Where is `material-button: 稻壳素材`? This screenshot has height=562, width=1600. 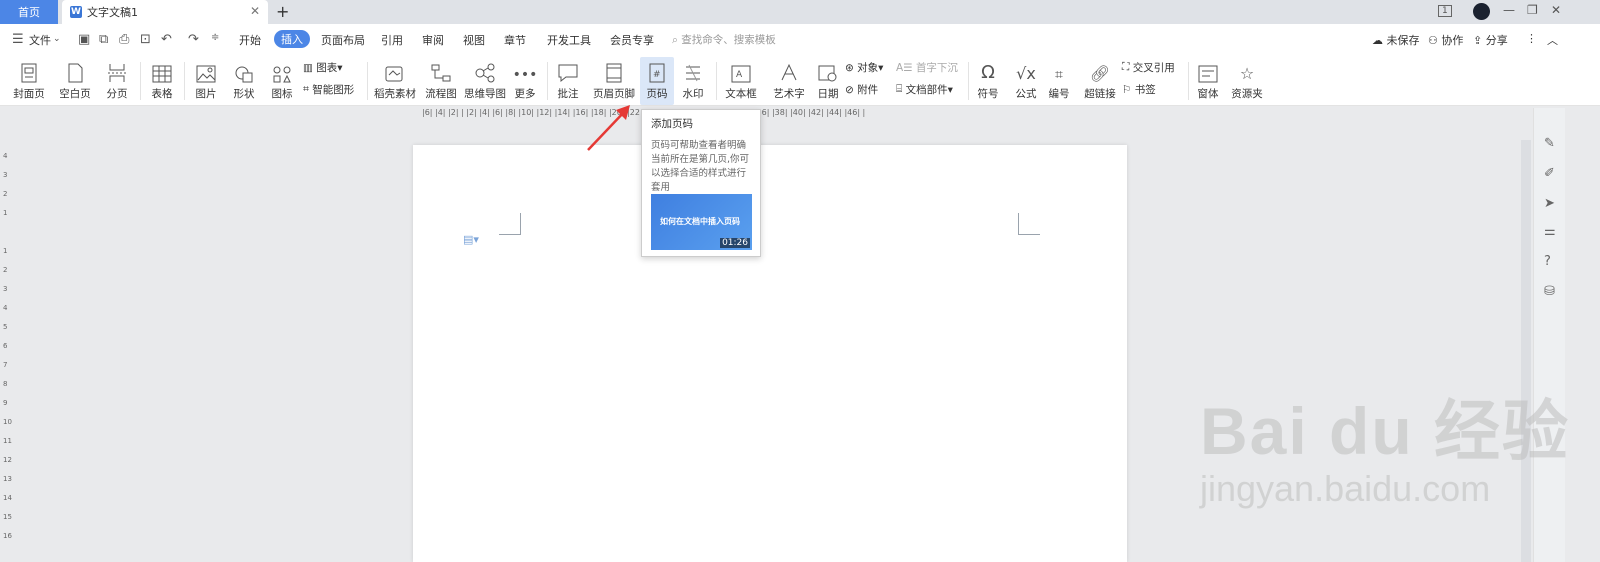
material-button: 稻壳素材 is located at coordinates (395, 81).